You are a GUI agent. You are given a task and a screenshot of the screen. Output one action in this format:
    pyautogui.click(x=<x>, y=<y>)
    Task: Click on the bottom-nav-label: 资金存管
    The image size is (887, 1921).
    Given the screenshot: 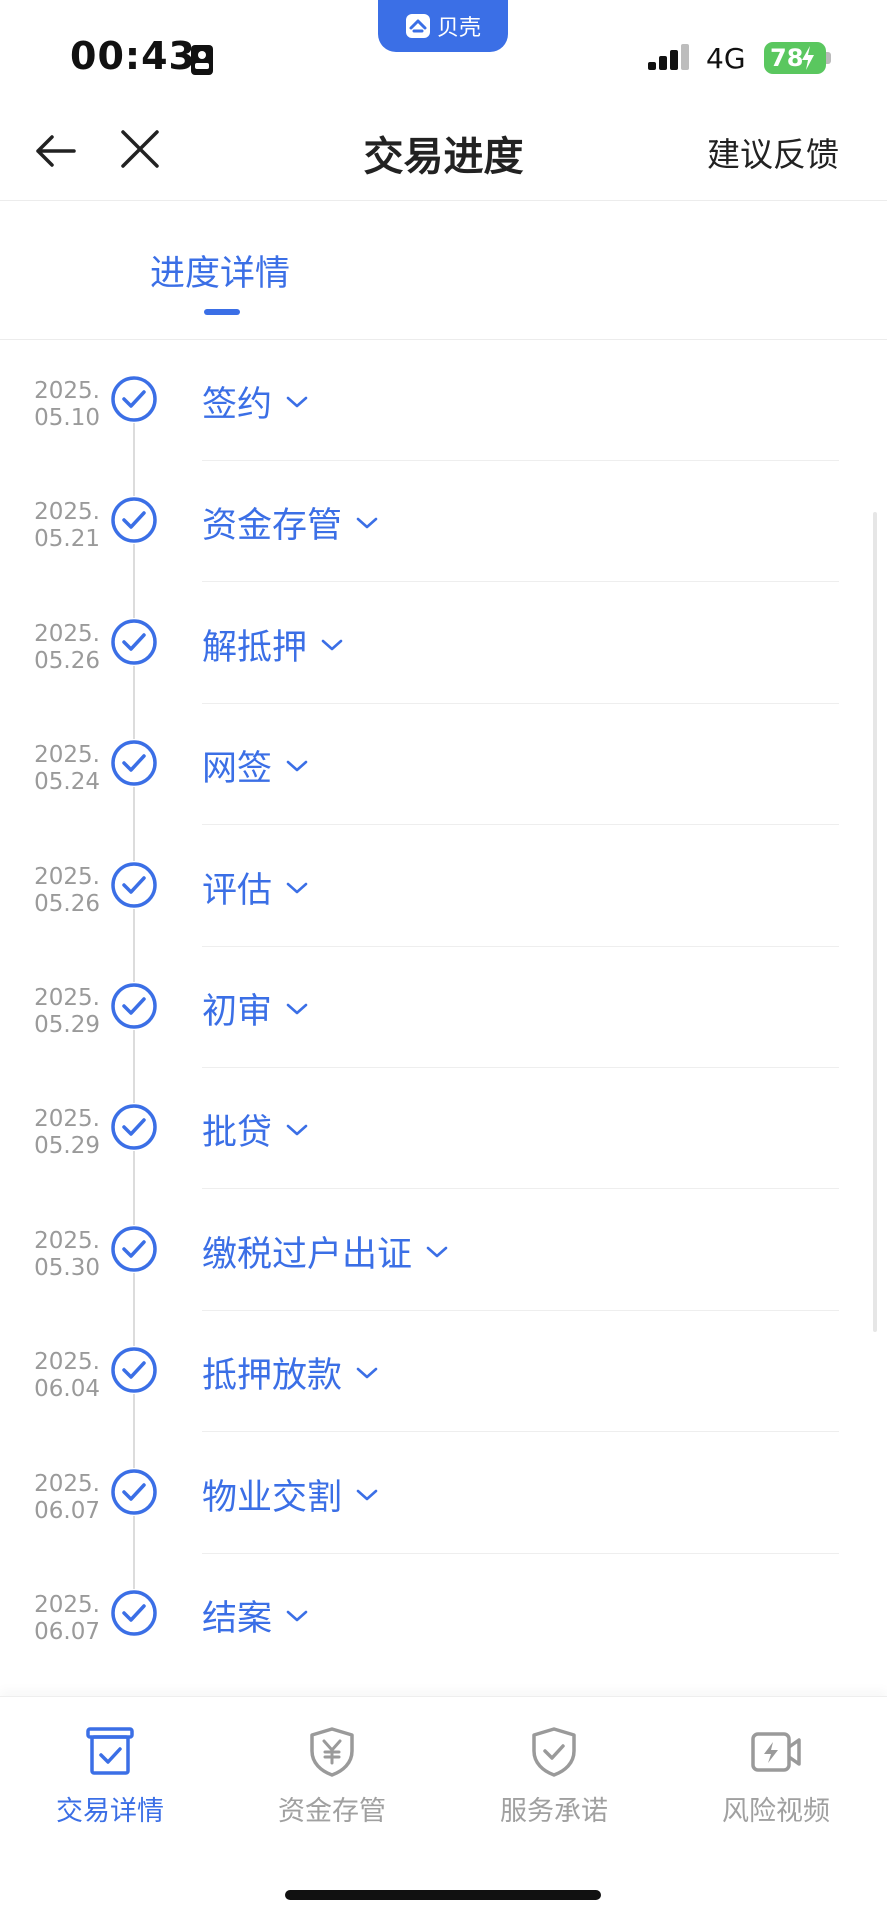 What is the action you would take?
    pyautogui.click(x=332, y=1811)
    